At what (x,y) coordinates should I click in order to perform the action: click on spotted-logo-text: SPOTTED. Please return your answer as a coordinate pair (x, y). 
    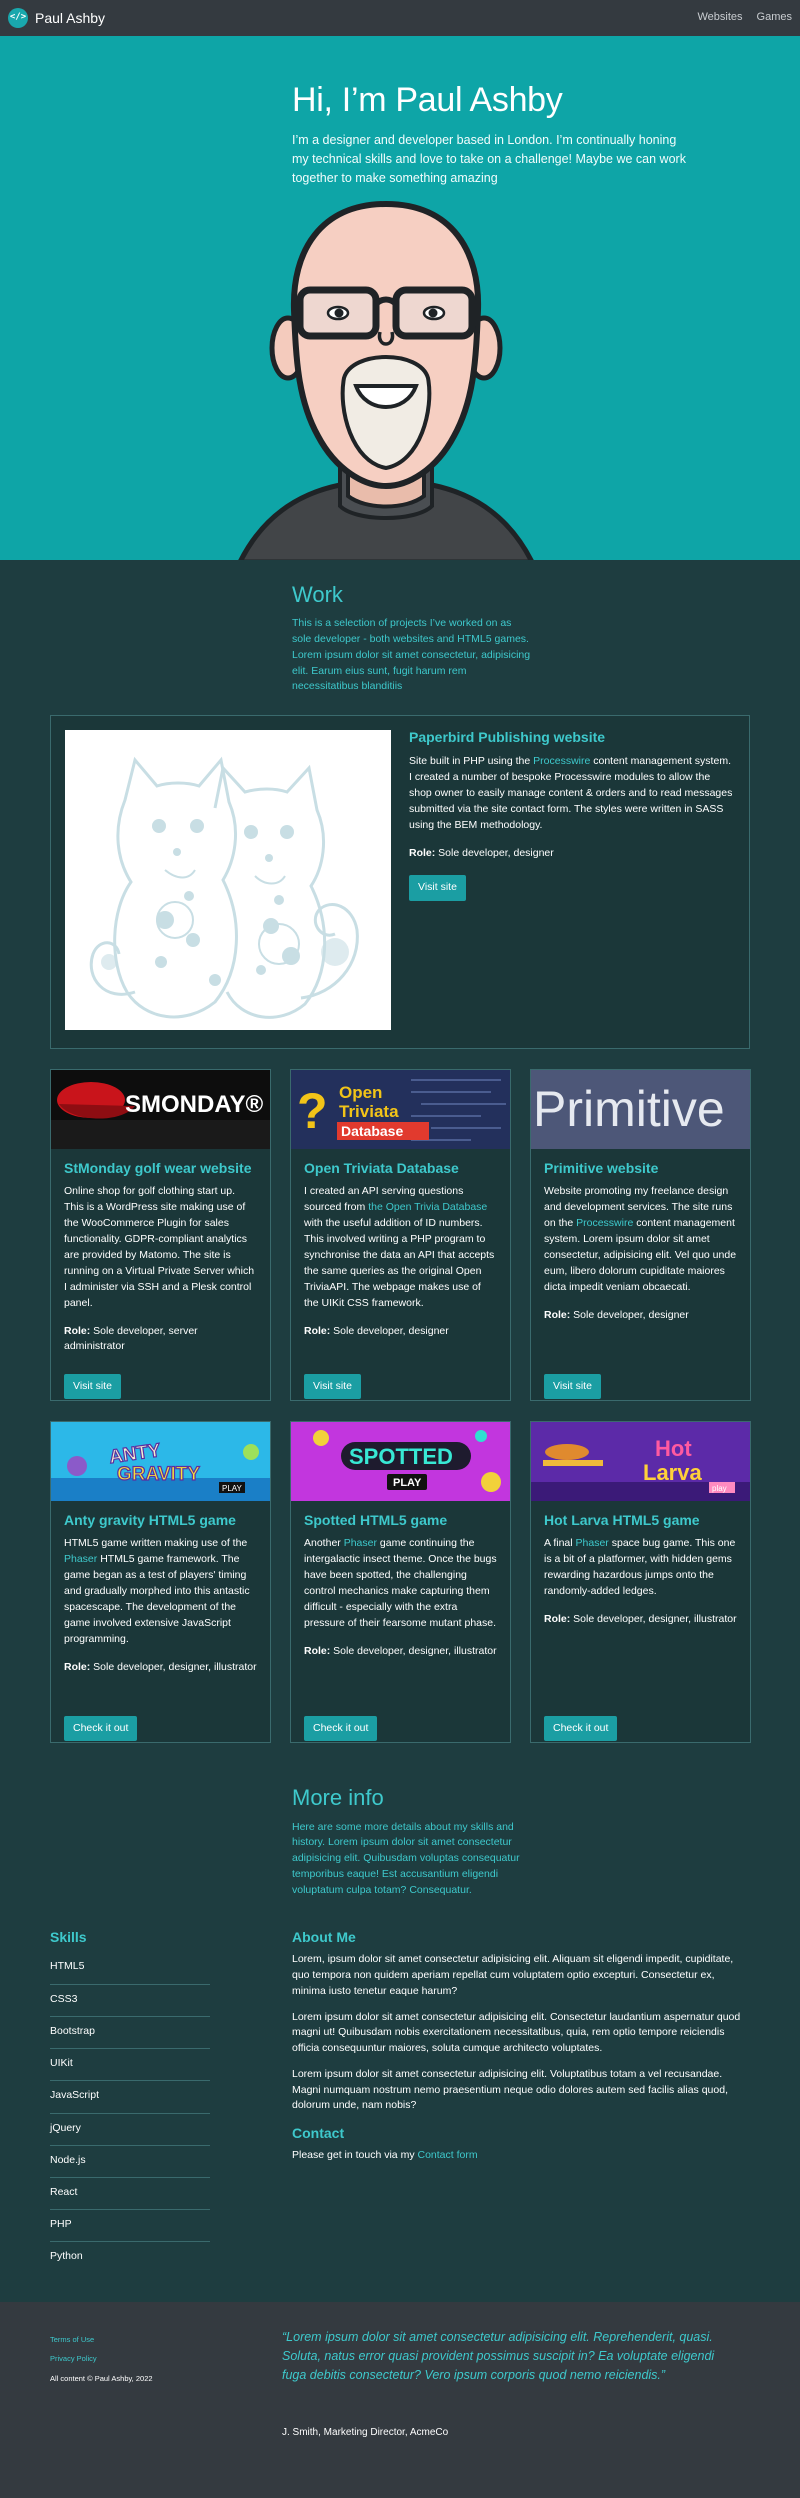
    Looking at the image, I should click on (401, 1456).